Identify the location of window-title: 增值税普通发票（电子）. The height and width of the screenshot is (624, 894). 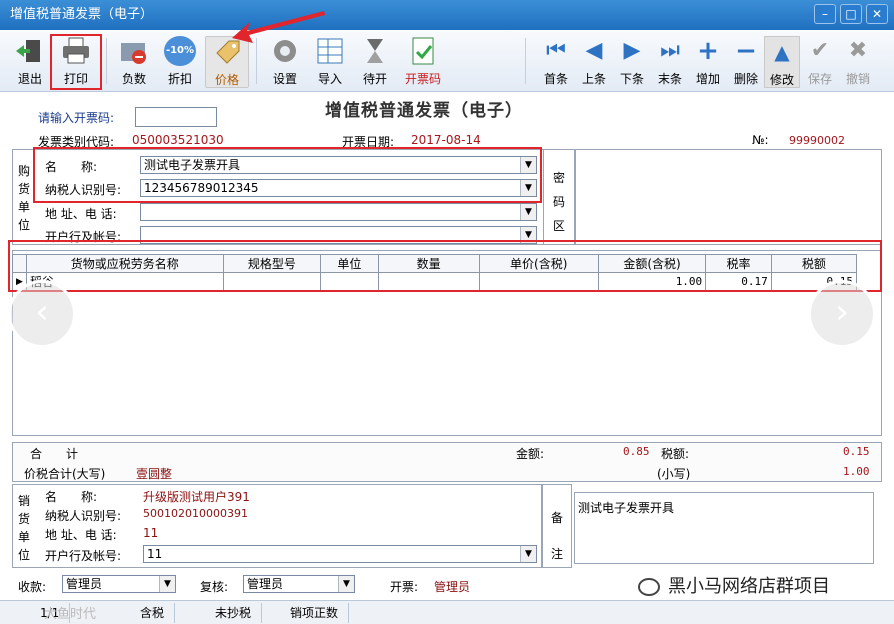
(82, 14).